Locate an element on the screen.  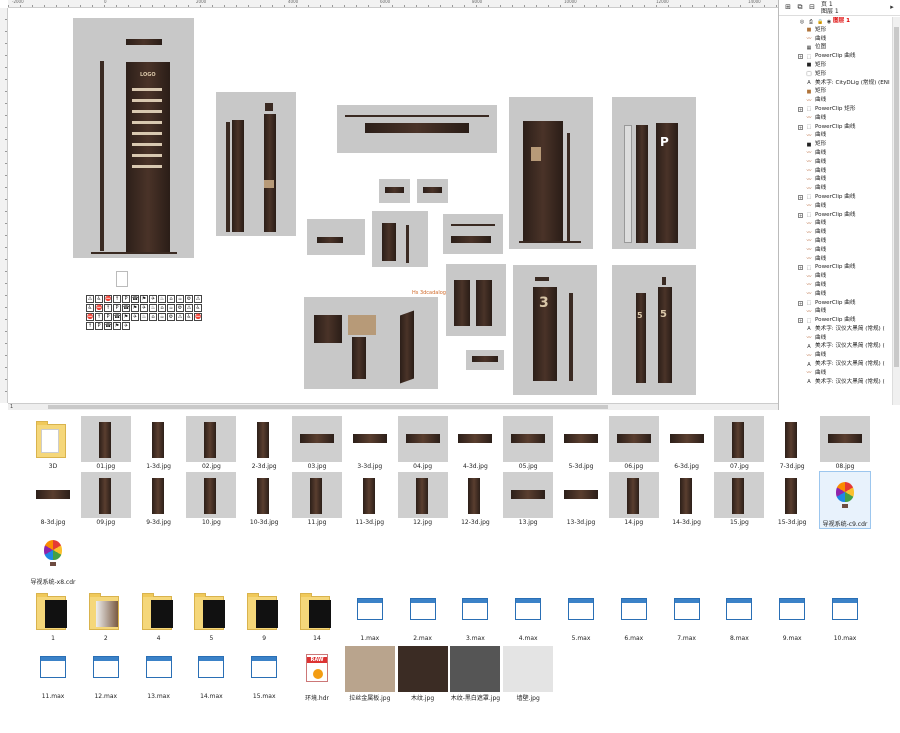
header-bar-shape is located at coordinates (144, 42).